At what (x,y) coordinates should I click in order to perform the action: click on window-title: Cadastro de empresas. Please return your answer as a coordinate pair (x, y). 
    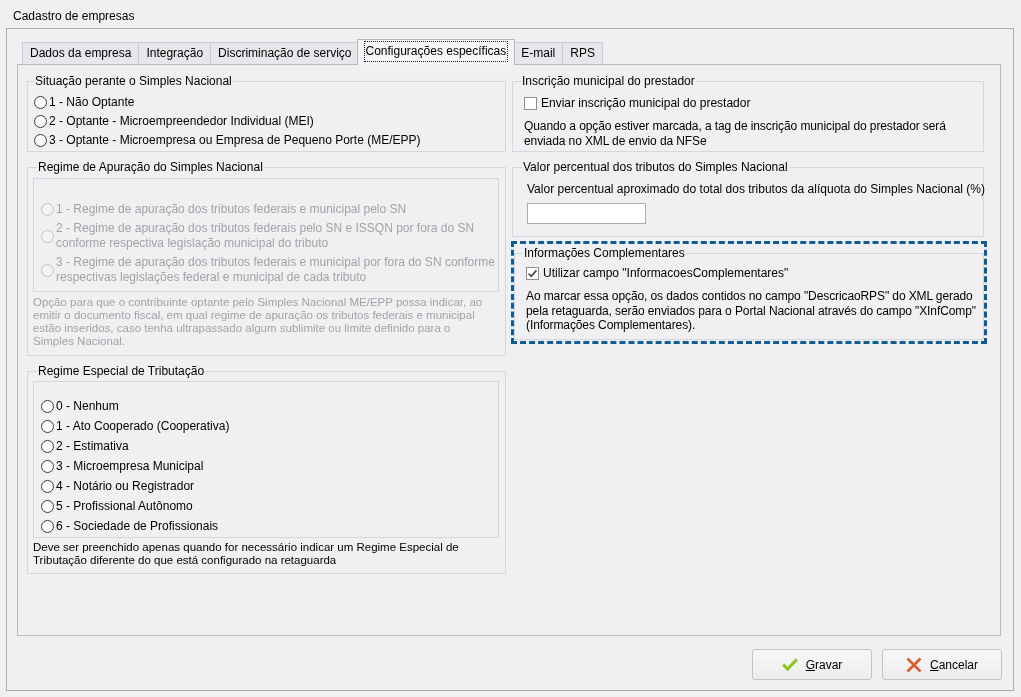
    Looking at the image, I should click on (74, 16).